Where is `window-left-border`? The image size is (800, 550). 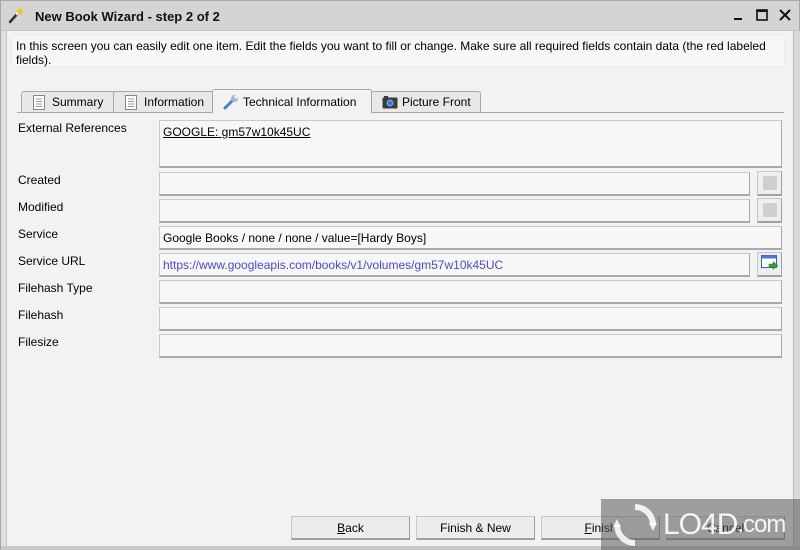
window-left-border is located at coordinates (4, 289).